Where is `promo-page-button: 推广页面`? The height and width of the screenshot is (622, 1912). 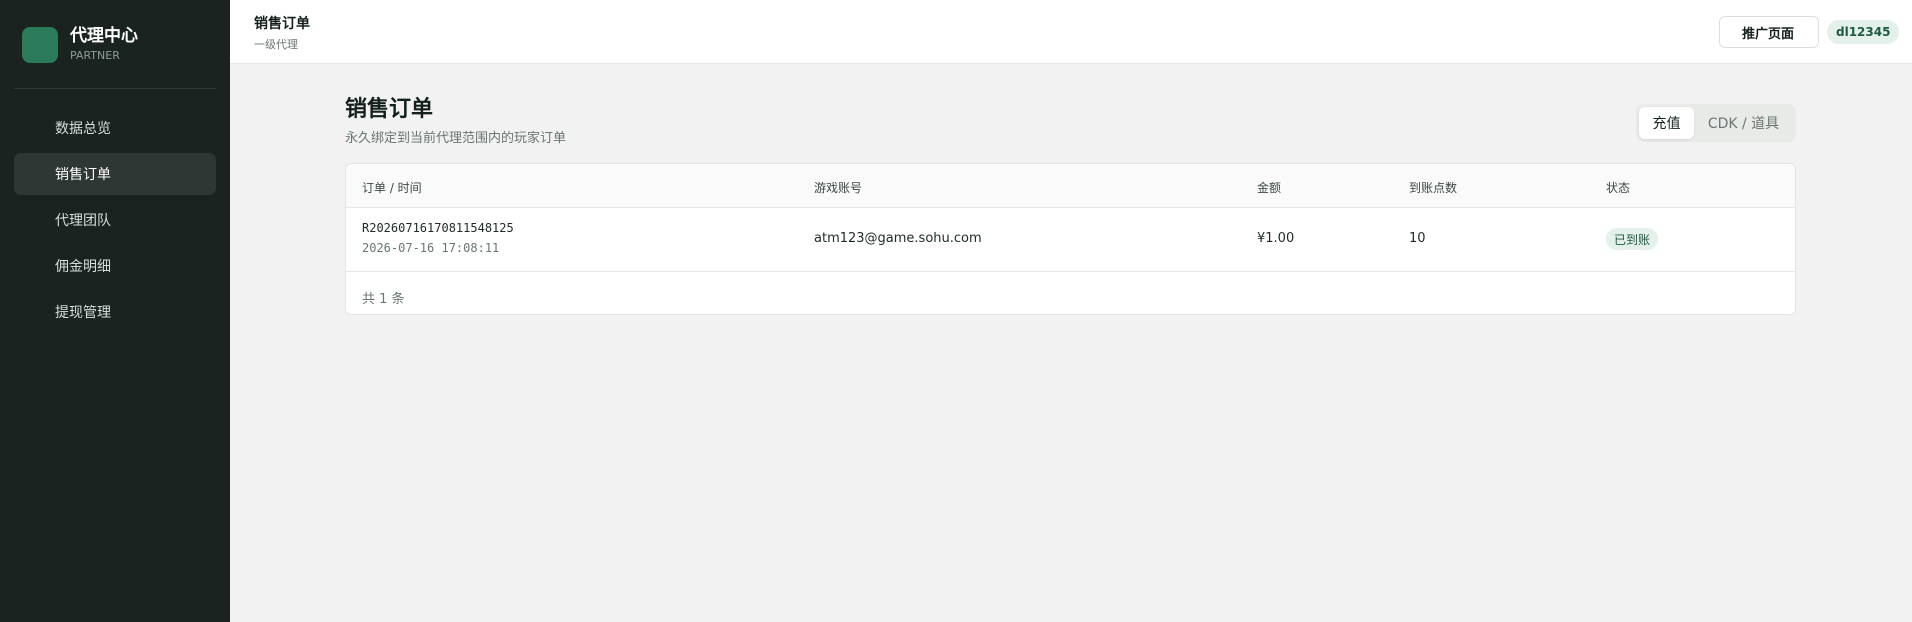
promo-page-button: 推广页面 is located at coordinates (1769, 32).